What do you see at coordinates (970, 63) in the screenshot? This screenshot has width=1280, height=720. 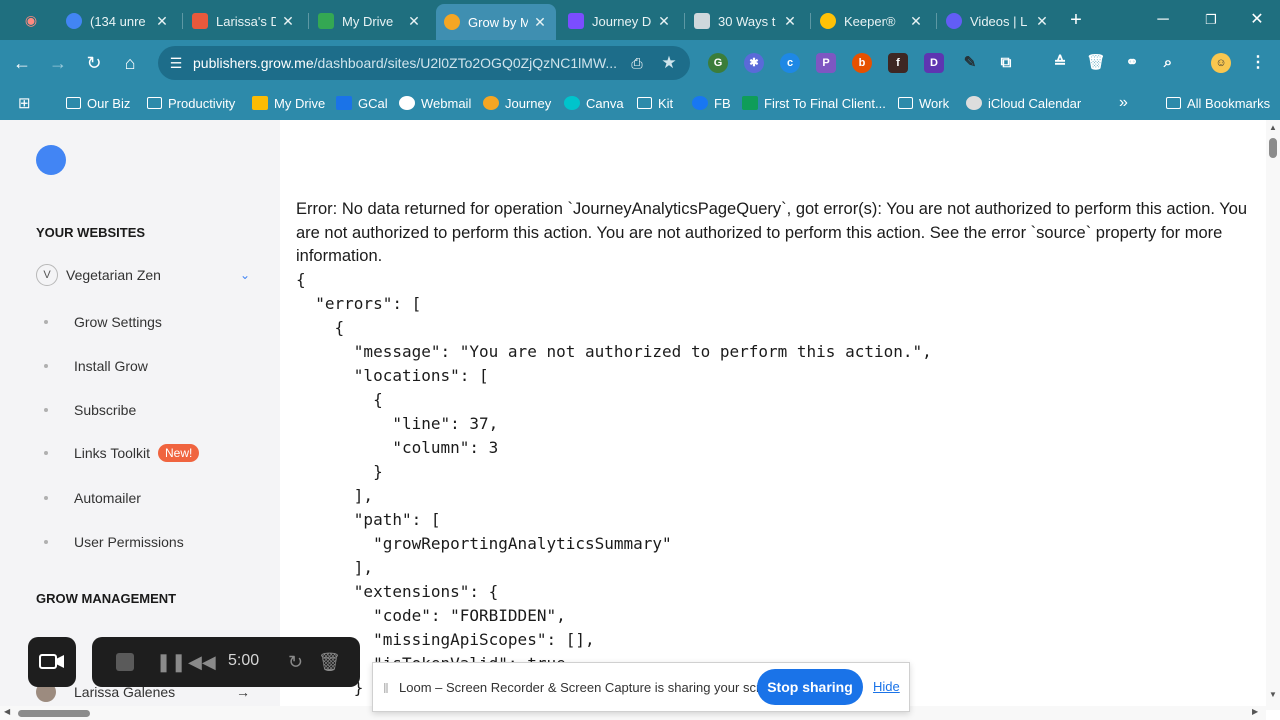 I see `eyedropper-icon: ✎` at bounding box center [970, 63].